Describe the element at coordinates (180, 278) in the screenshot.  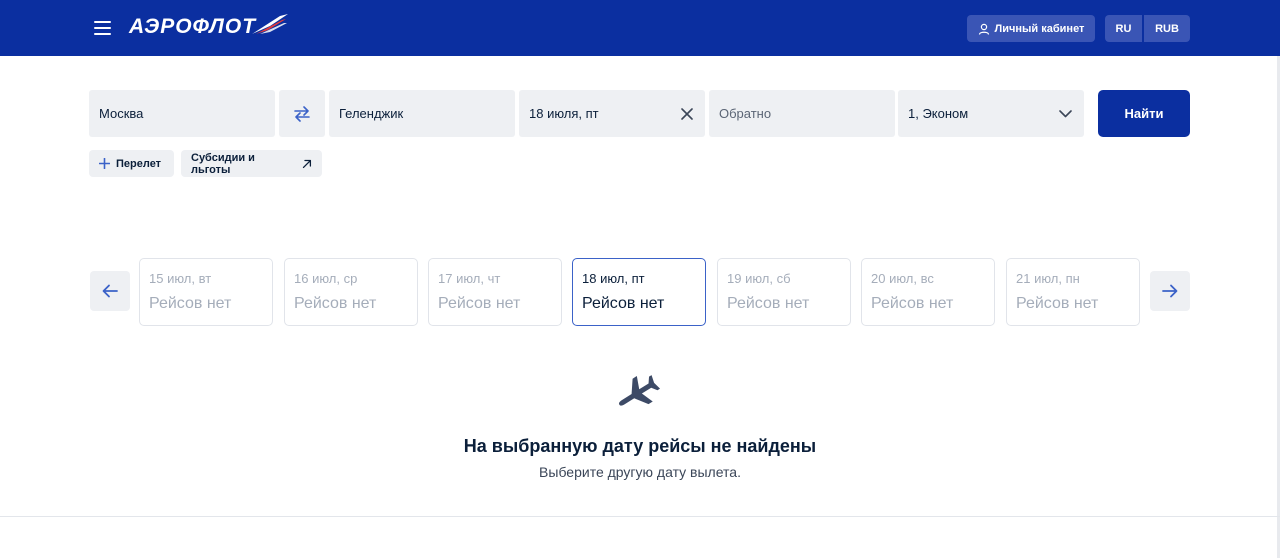
I see `date-option-date: 15 июл, вт` at that location.